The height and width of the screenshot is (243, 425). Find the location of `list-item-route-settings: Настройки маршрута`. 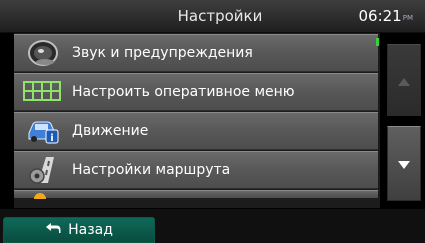

list-item-route-settings: Настройки маршрута is located at coordinates (196, 170).